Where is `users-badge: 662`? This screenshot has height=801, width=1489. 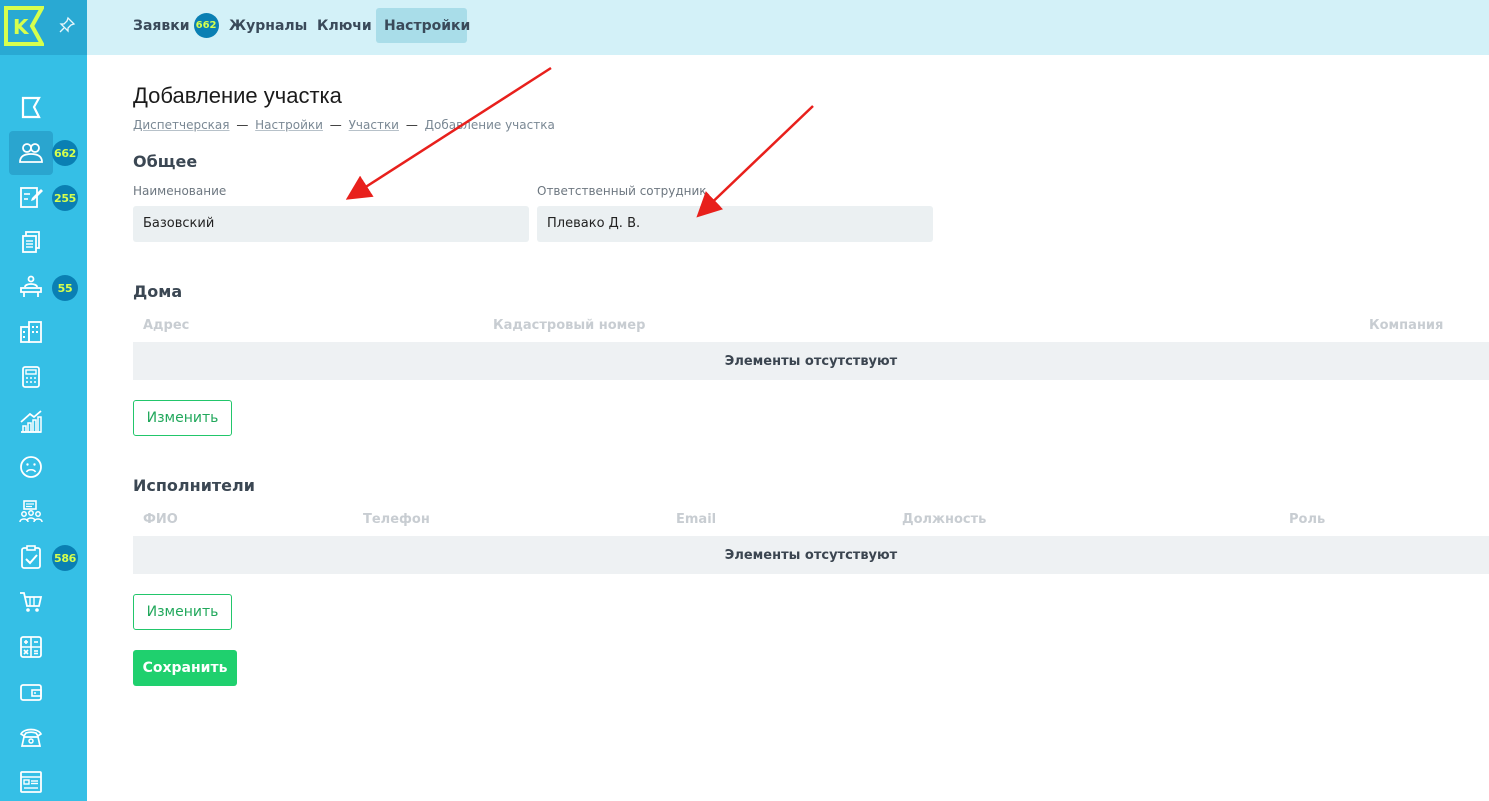
users-badge: 662 is located at coordinates (65, 153).